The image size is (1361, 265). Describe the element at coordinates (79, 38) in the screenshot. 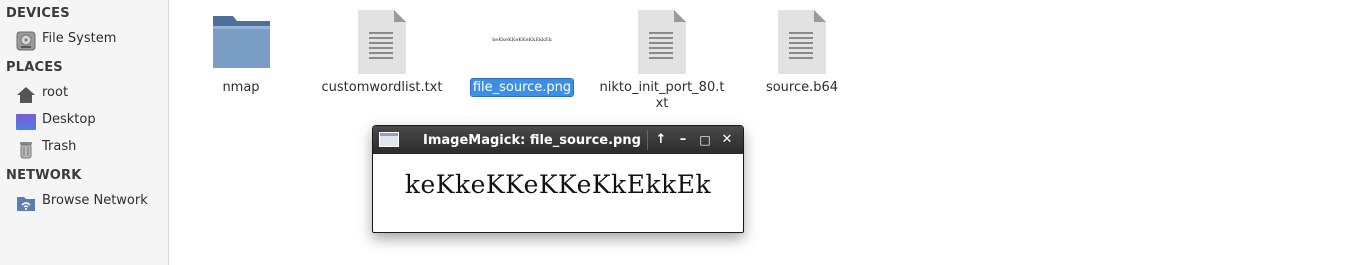

I see `sidebar-item-label: File System` at that location.